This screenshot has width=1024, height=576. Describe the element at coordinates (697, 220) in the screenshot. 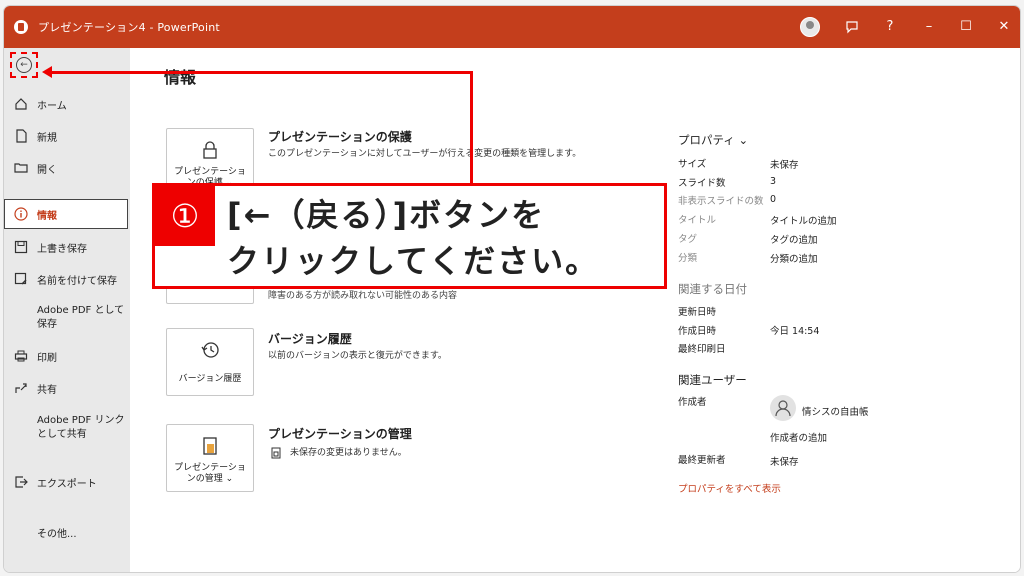

I see `prop-label: タイトル` at that location.